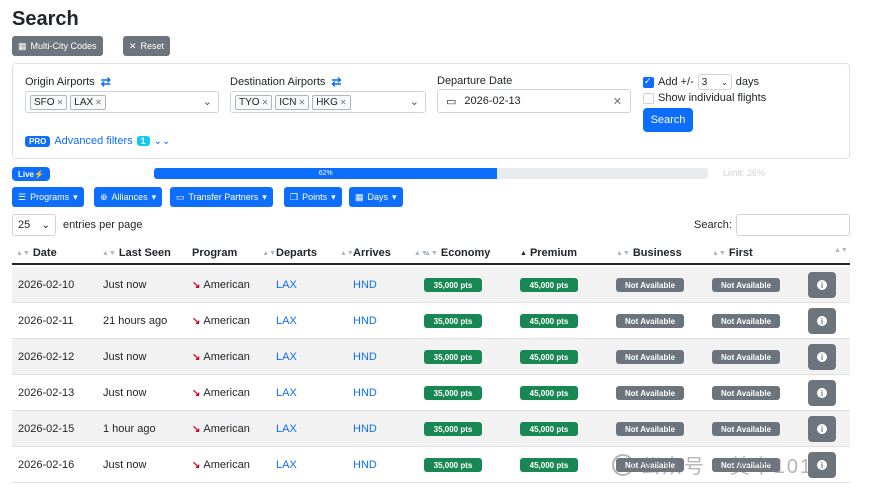 This screenshot has height=496, width=872. What do you see at coordinates (732, 253) in the screenshot?
I see `header-first: ▲▼ First` at bounding box center [732, 253].